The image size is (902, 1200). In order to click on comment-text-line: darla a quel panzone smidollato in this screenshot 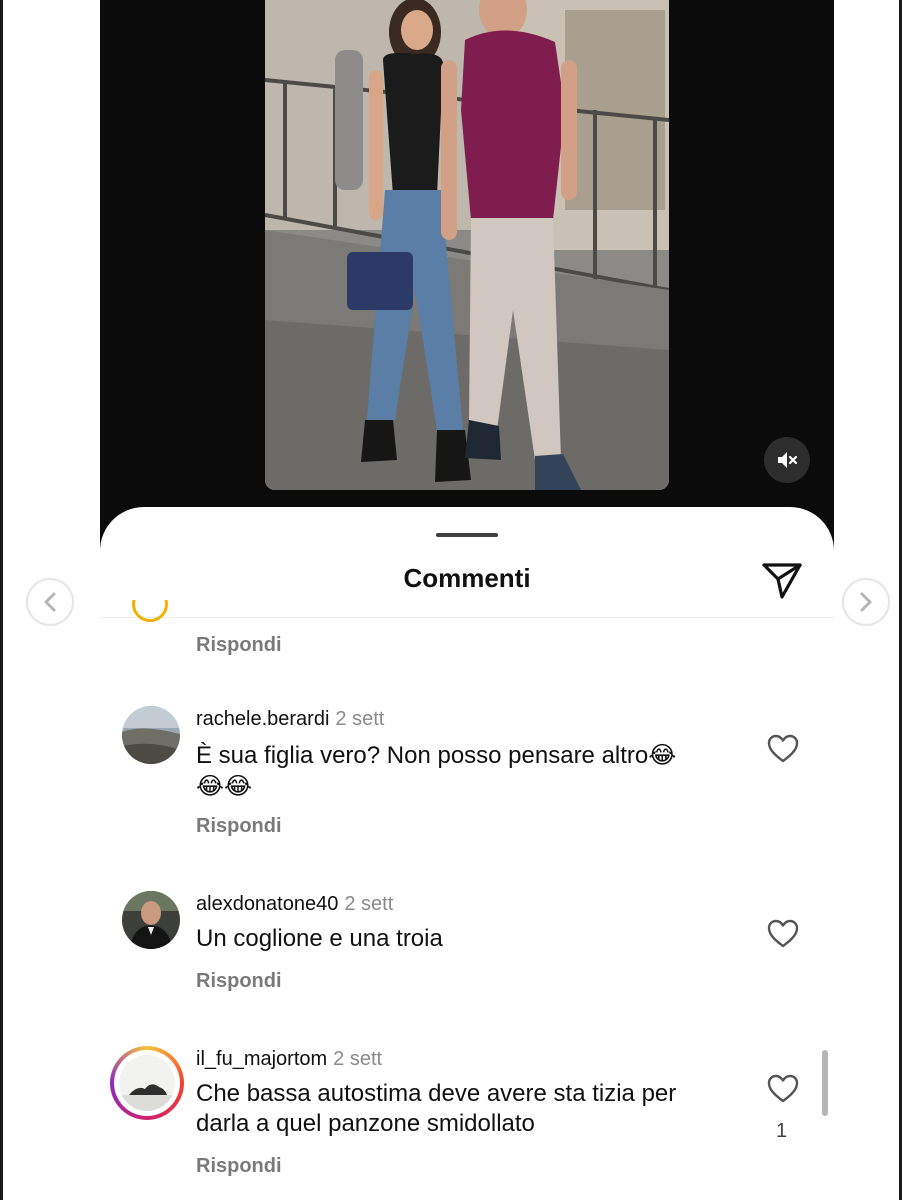, I will do `click(365, 1123)`.